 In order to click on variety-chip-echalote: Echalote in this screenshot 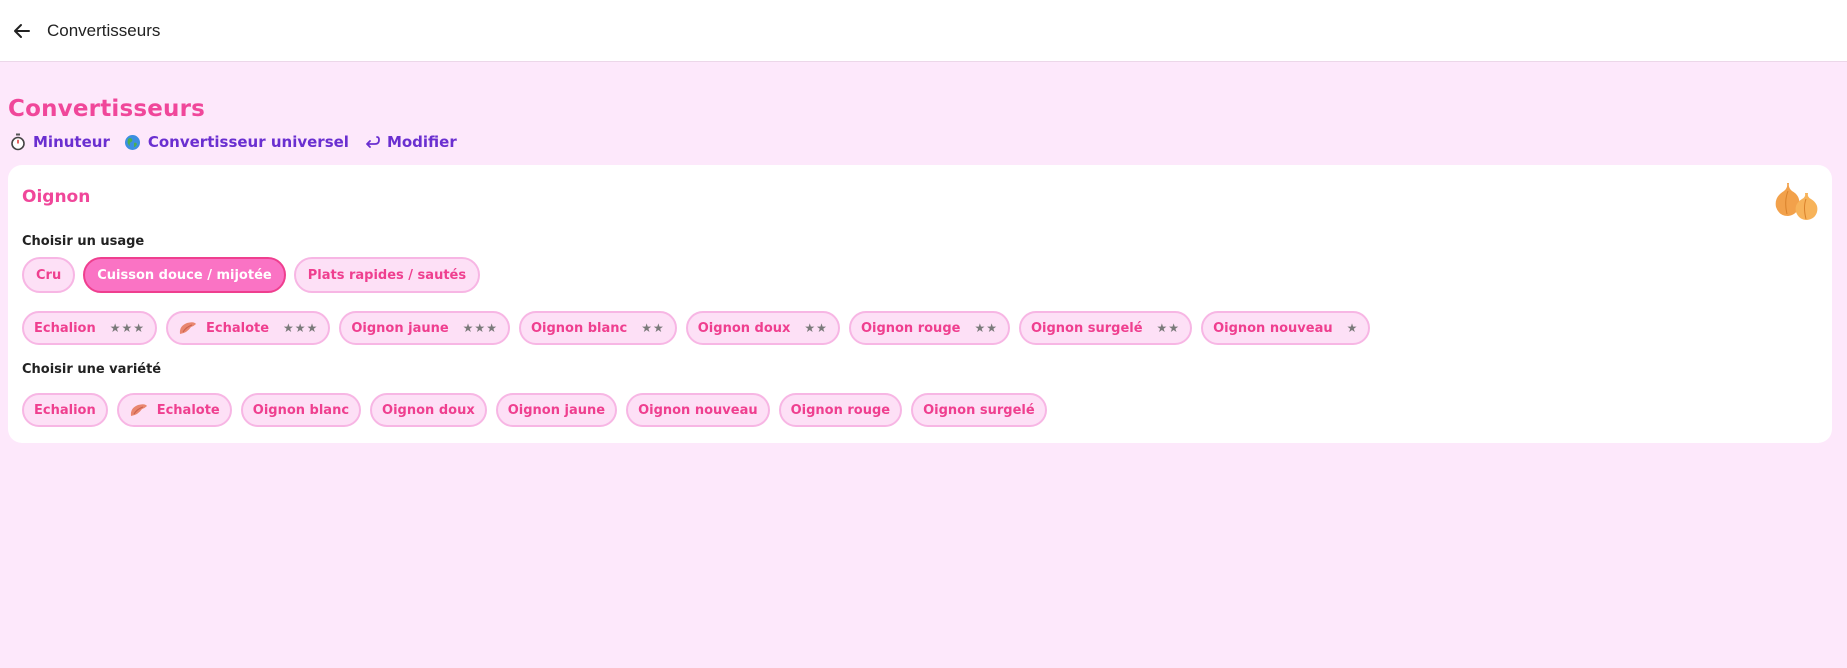, I will do `click(174, 410)`.